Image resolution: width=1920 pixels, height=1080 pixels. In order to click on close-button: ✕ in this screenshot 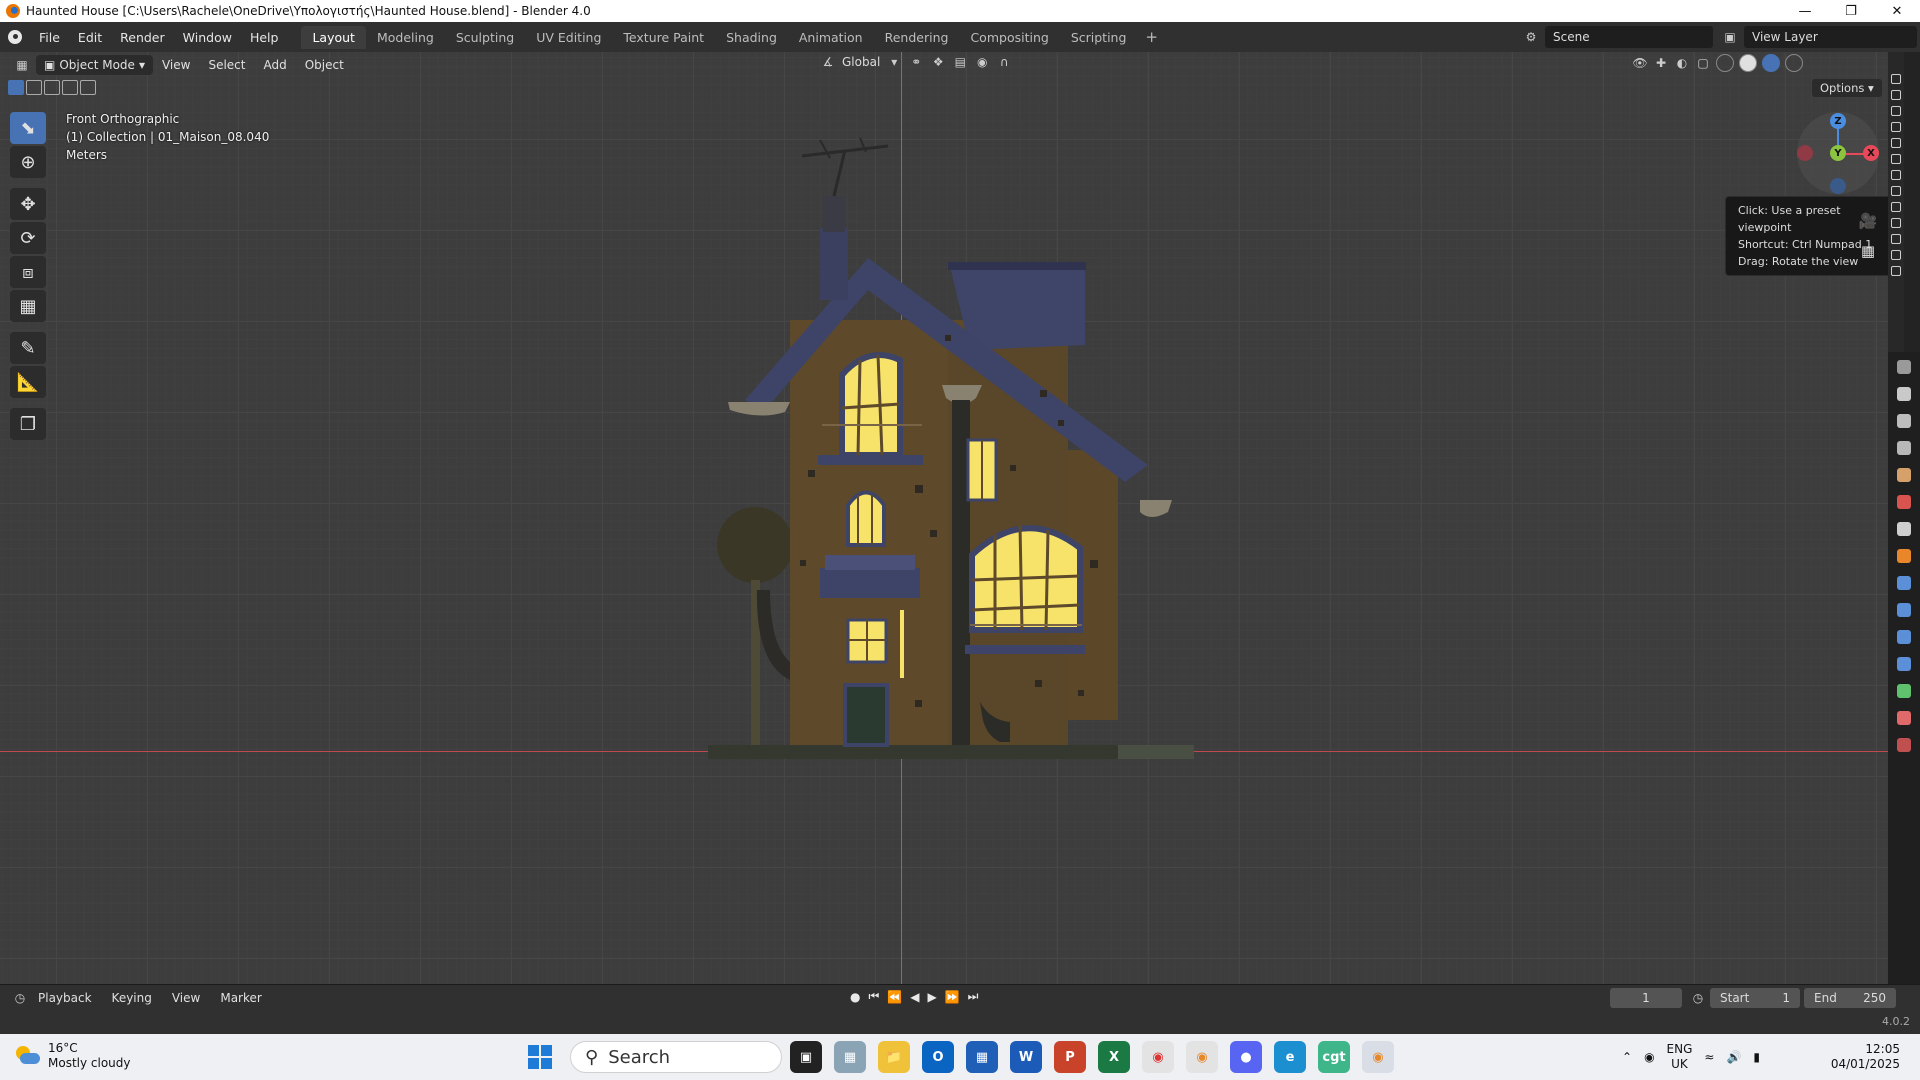, I will do `click(1897, 11)`.